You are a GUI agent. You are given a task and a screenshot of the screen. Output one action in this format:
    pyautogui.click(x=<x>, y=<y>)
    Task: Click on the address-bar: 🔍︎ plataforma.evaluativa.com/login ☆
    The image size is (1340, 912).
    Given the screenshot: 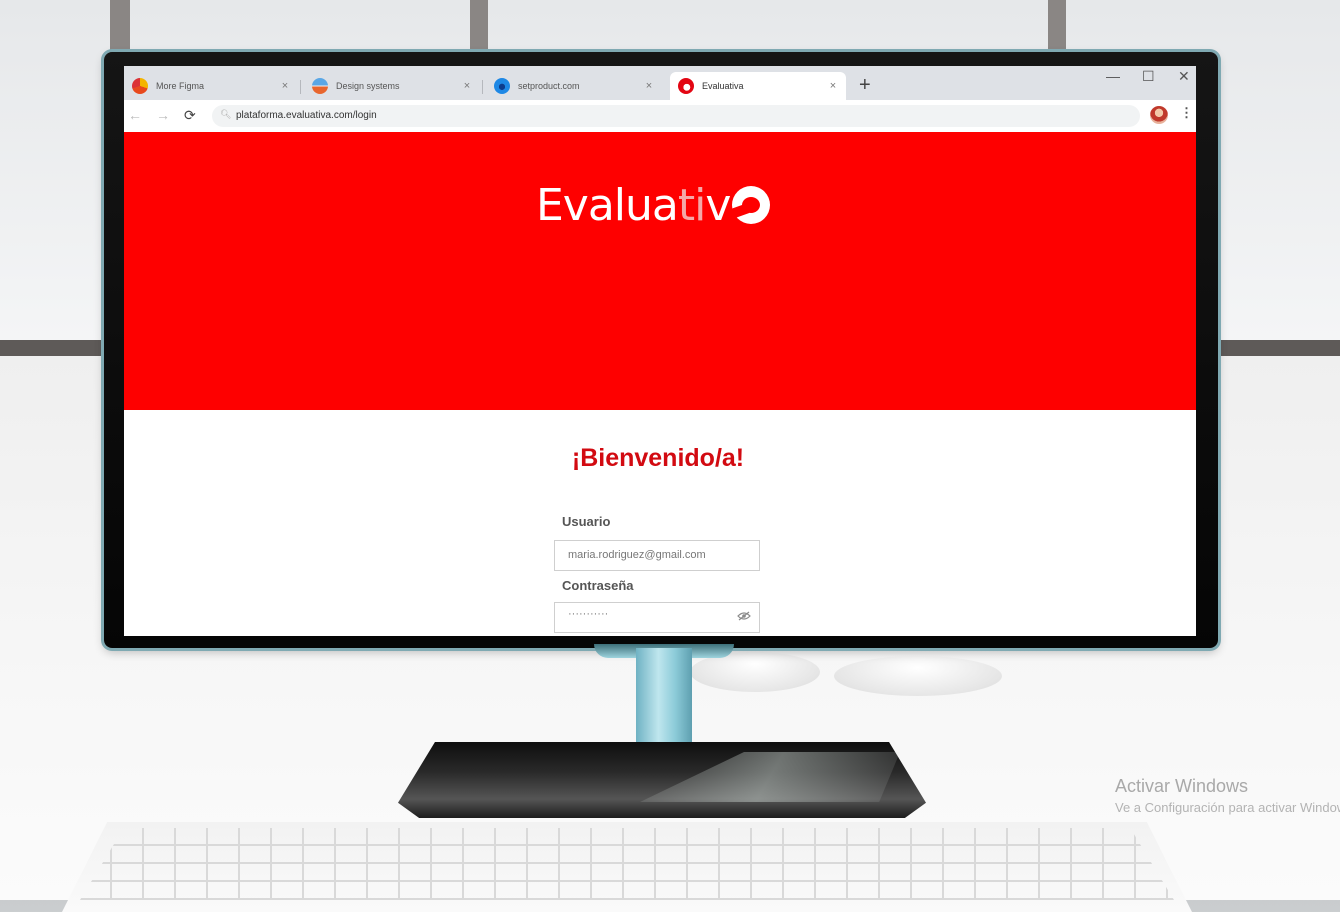 What is the action you would take?
    pyautogui.click(x=676, y=116)
    